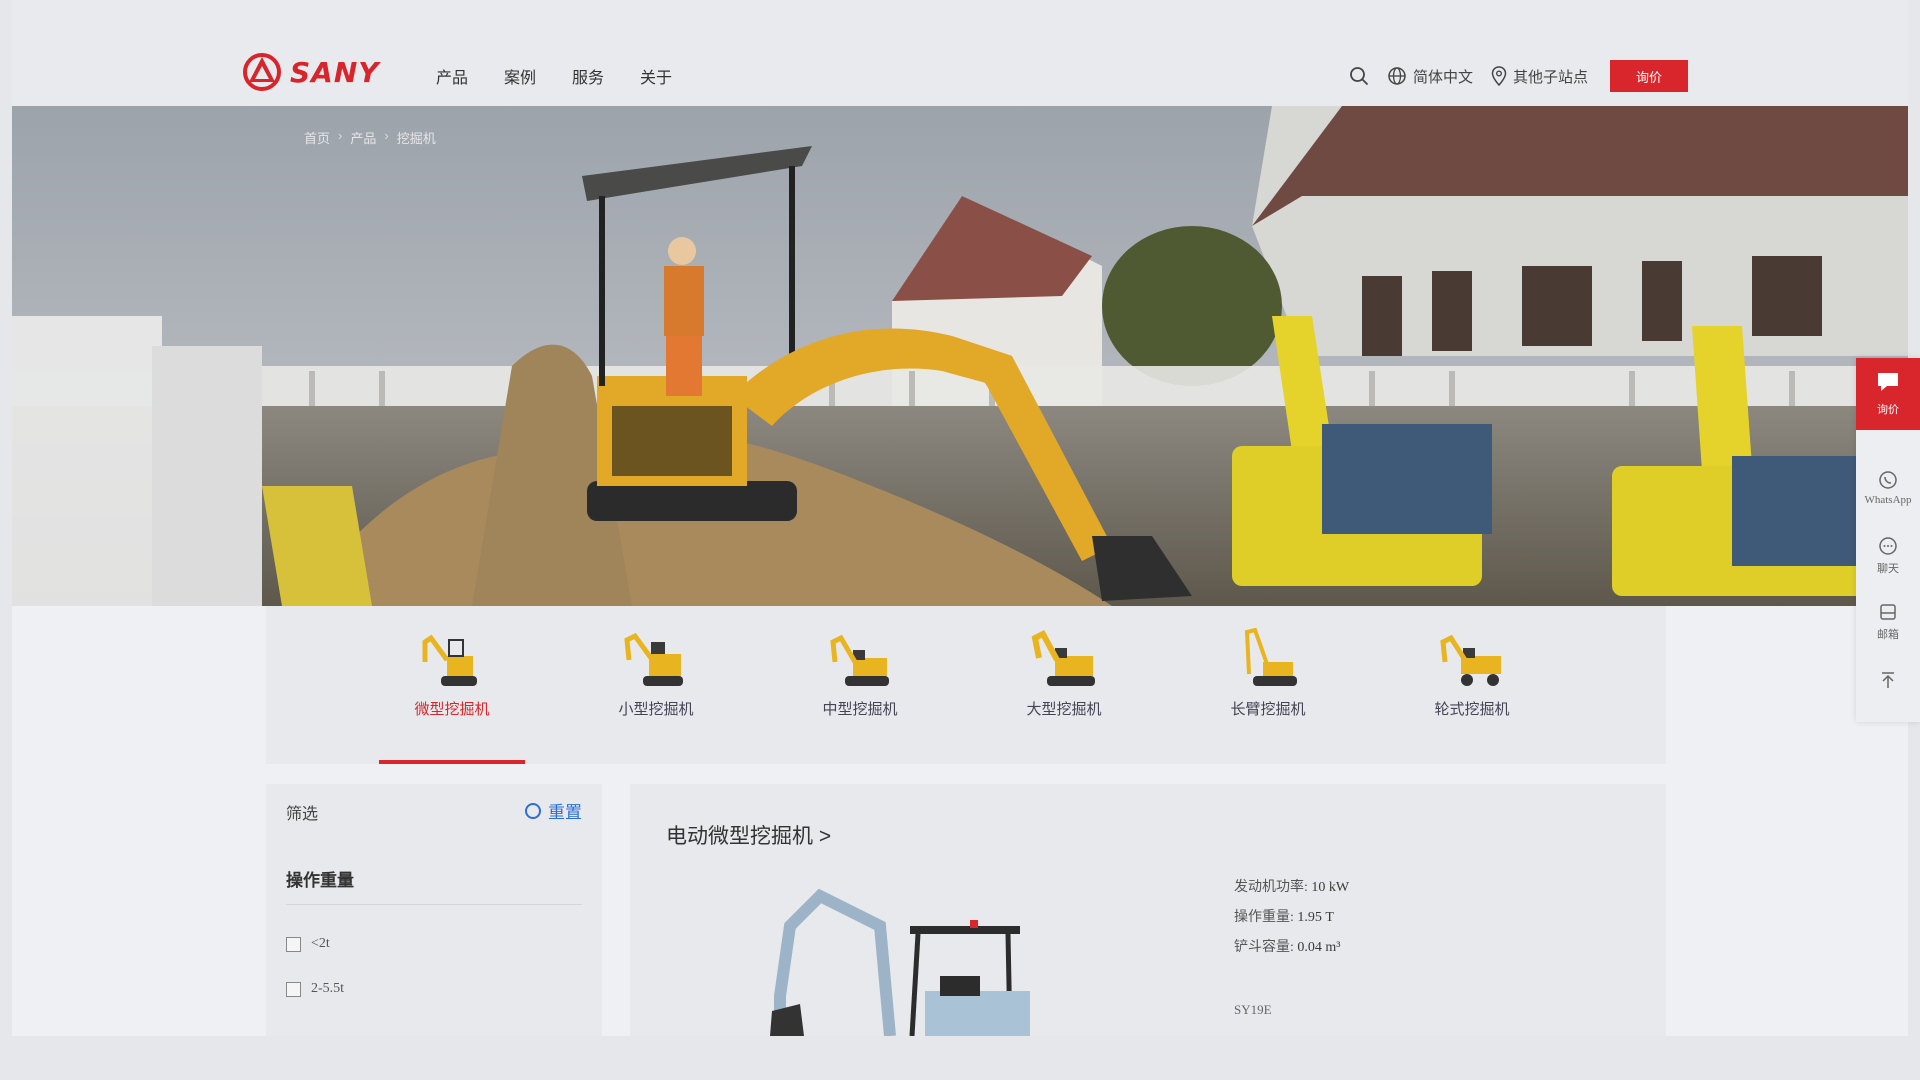 The width and height of the screenshot is (1920, 1080). I want to click on tab-small-excavator: 小型挖掘机, so click(656, 673).